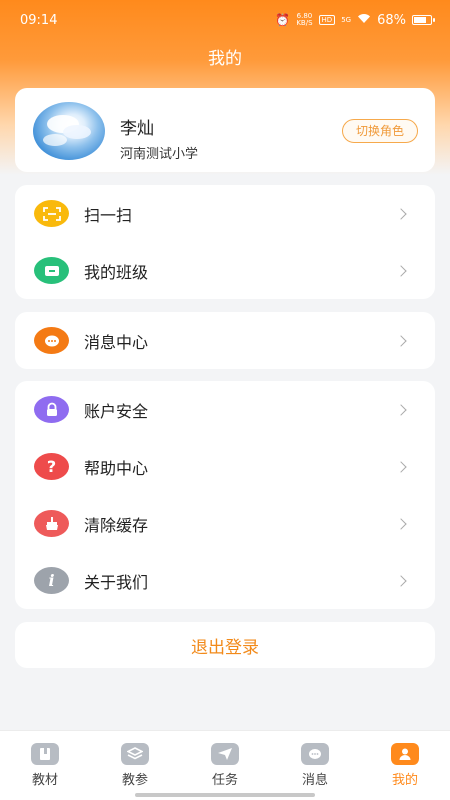  I want to click on menu-label: 消息中心, so click(116, 342).